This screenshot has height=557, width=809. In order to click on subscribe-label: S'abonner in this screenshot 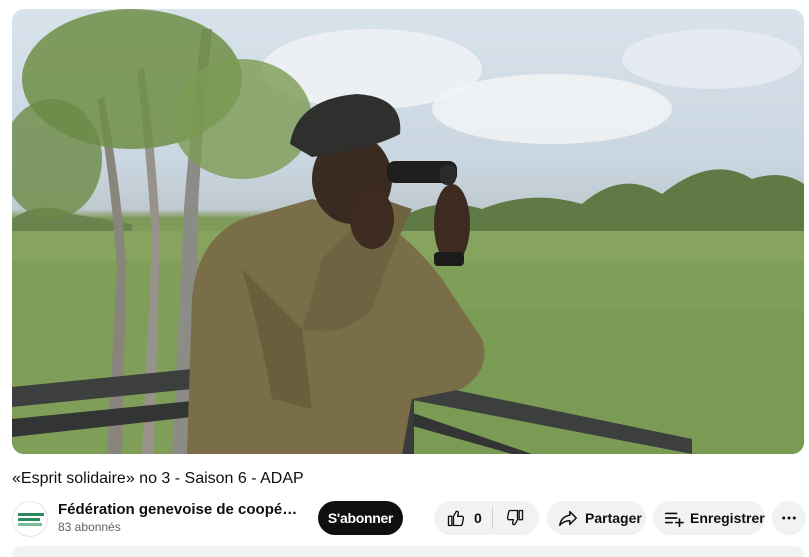, I will do `click(360, 518)`.